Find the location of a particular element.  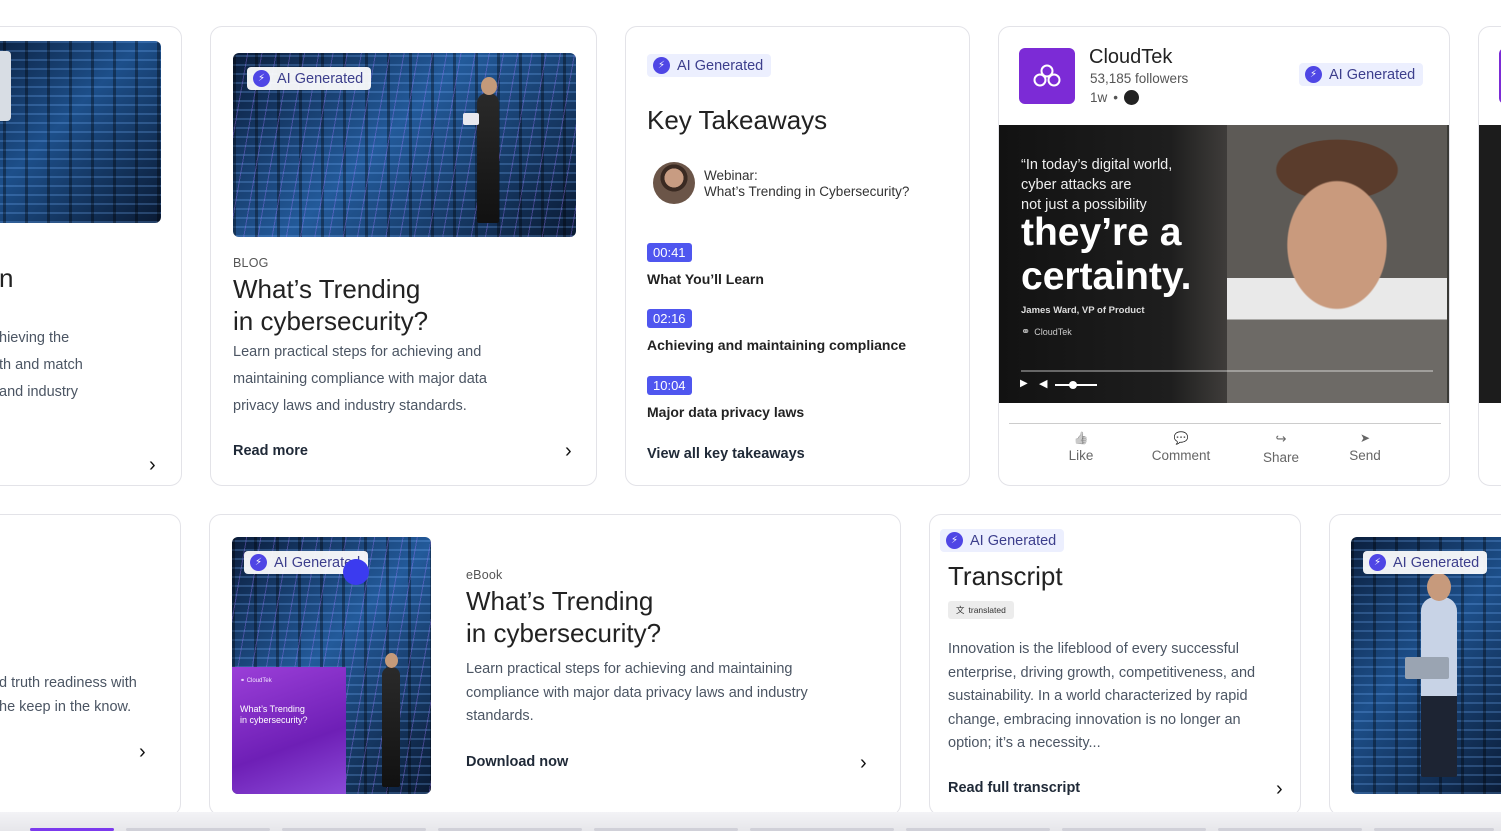

card-body-fragment: hieving the th and match and industry is located at coordinates (41, 365).